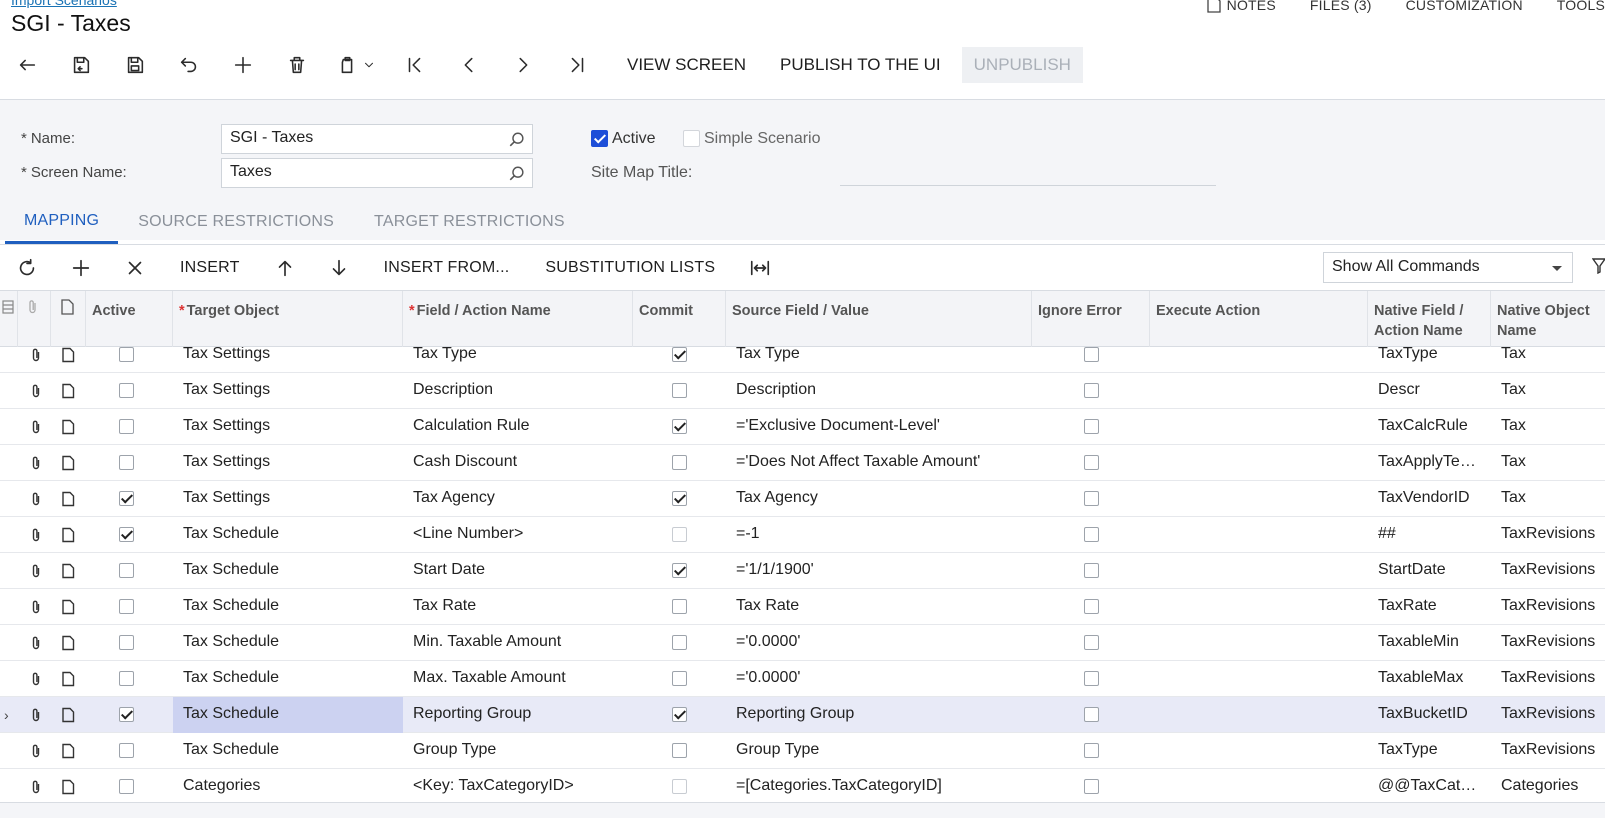 The height and width of the screenshot is (818, 1605). What do you see at coordinates (1464, 6) in the screenshot?
I see `customization-link: CUSTOMIZATION` at bounding box center [1464, 6].